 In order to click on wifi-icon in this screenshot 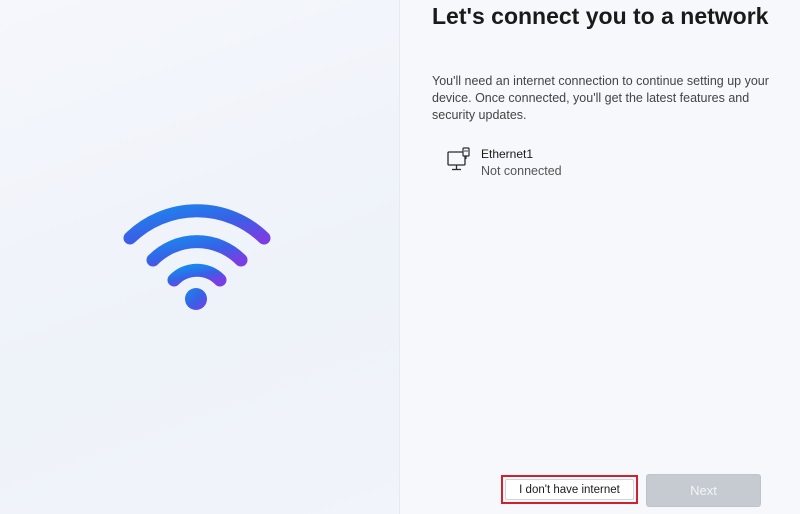, I will do `click(197, 257)`.